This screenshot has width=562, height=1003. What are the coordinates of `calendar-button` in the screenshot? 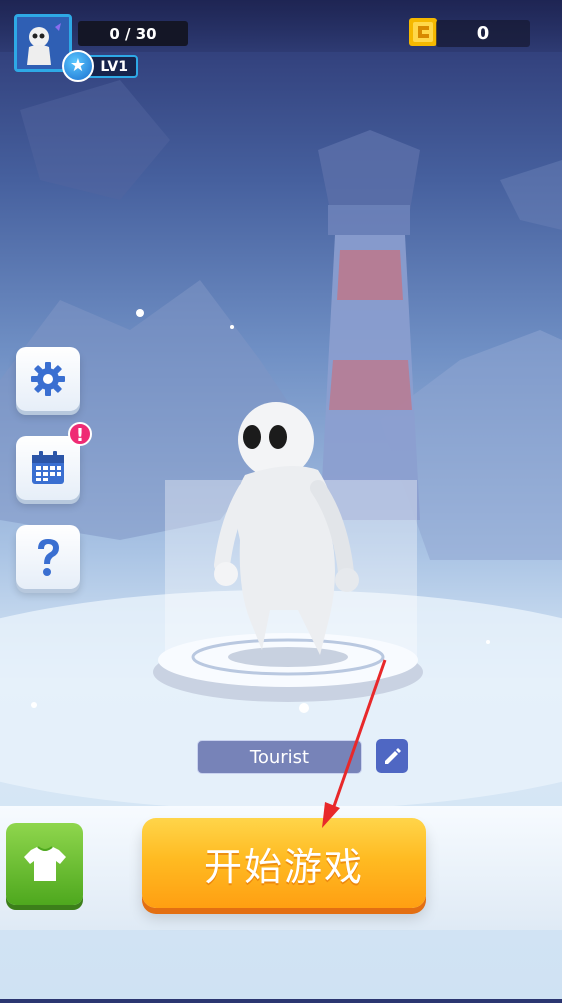 It's located at (48, 468).